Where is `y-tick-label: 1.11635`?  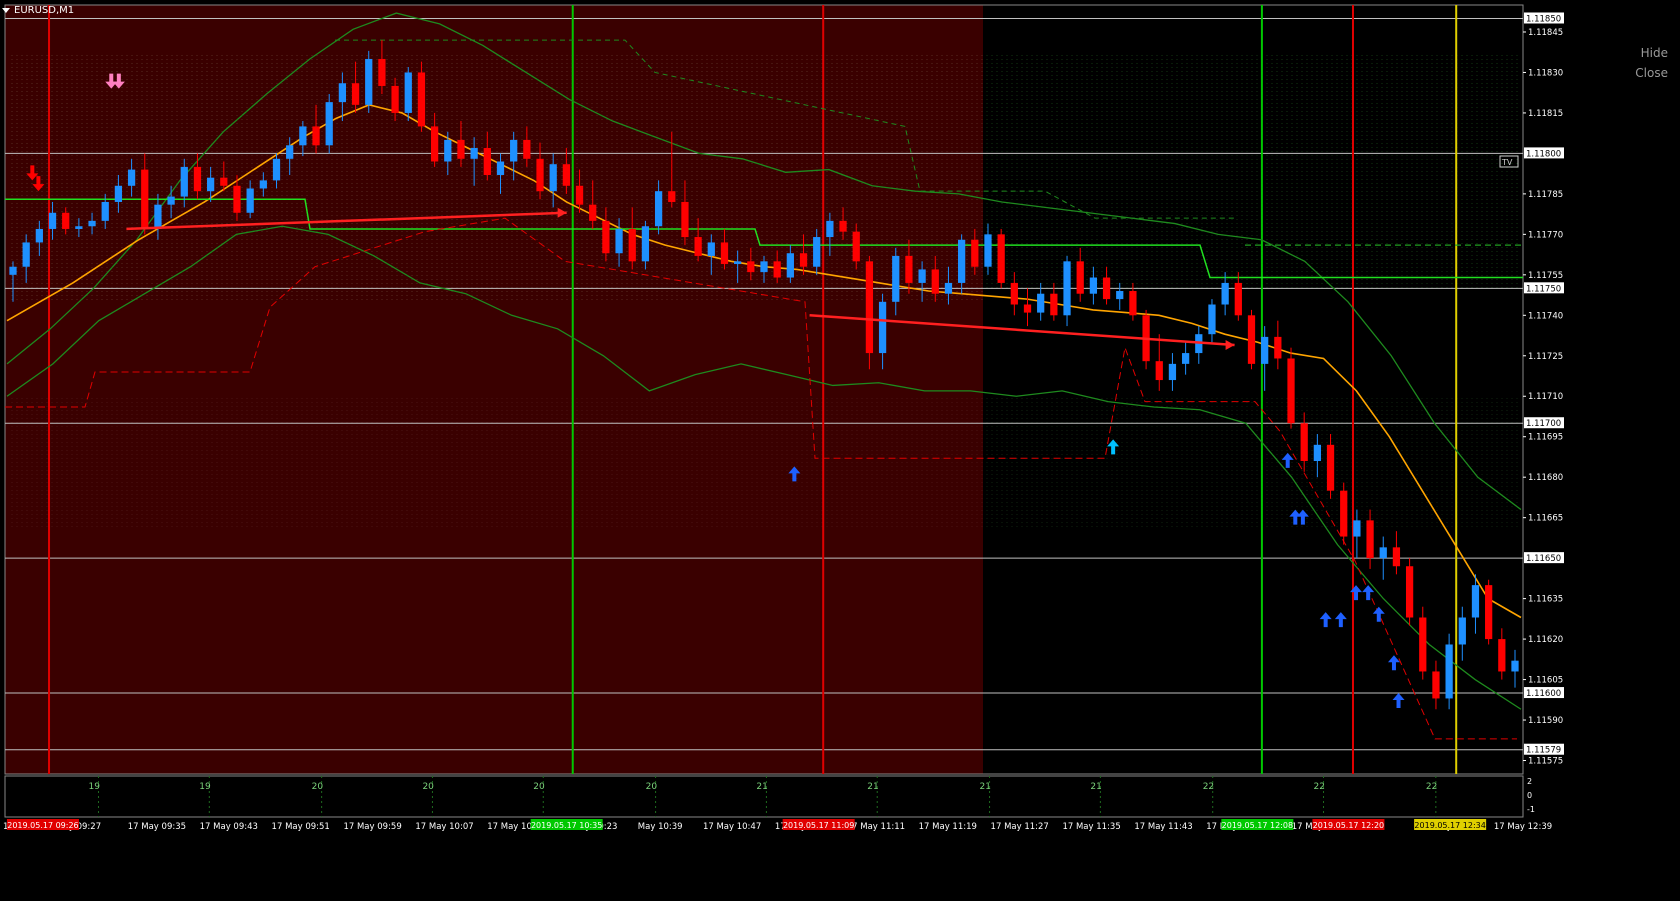 y-tick-label: 1.11635 is located at coordinates (1545, 600).